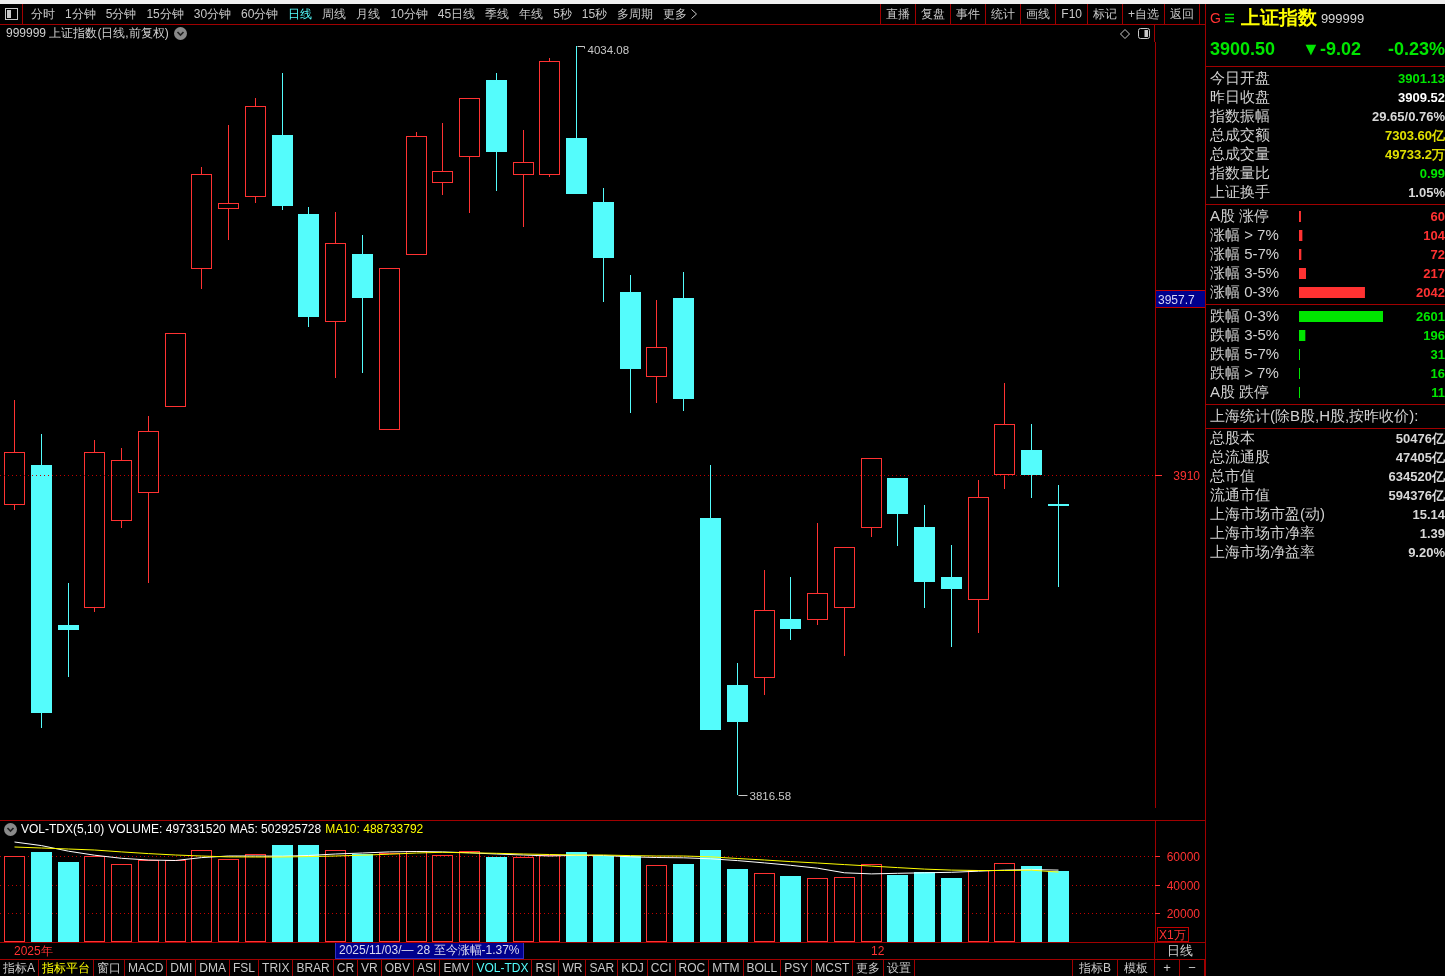 This screenshot has height=976, width=1445. Describe the element at coordinates (1342, 18) in the screenshot. I see `index-code: 999999` at that location.